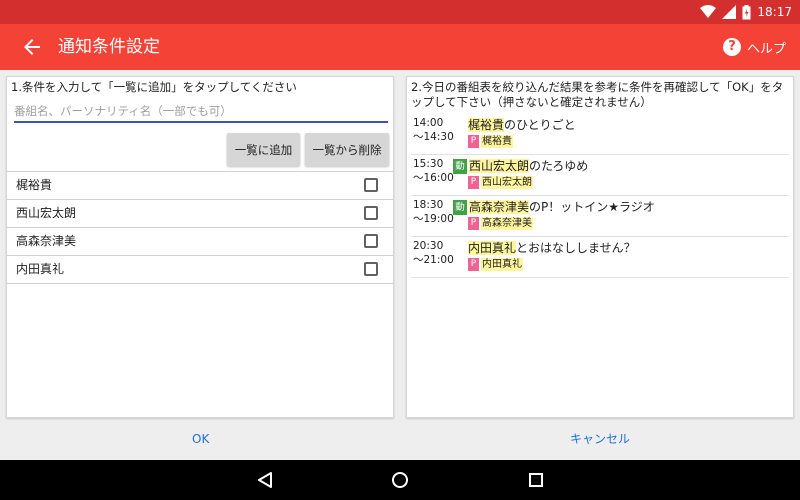 This screenshot has height=500, width=800. What do you see at coordinates (731, 47) in the screenshot?
I see `help-icon: ?` at bounding box center [731, 47].